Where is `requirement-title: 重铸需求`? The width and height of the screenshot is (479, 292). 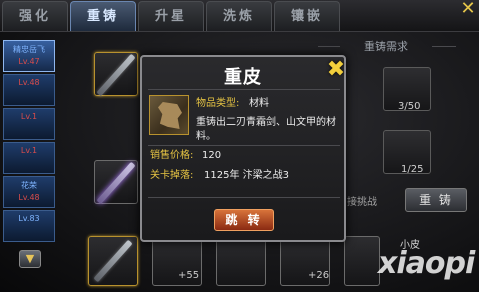 requirement-title: 重铸需求 is located at coordinates (386, 46).